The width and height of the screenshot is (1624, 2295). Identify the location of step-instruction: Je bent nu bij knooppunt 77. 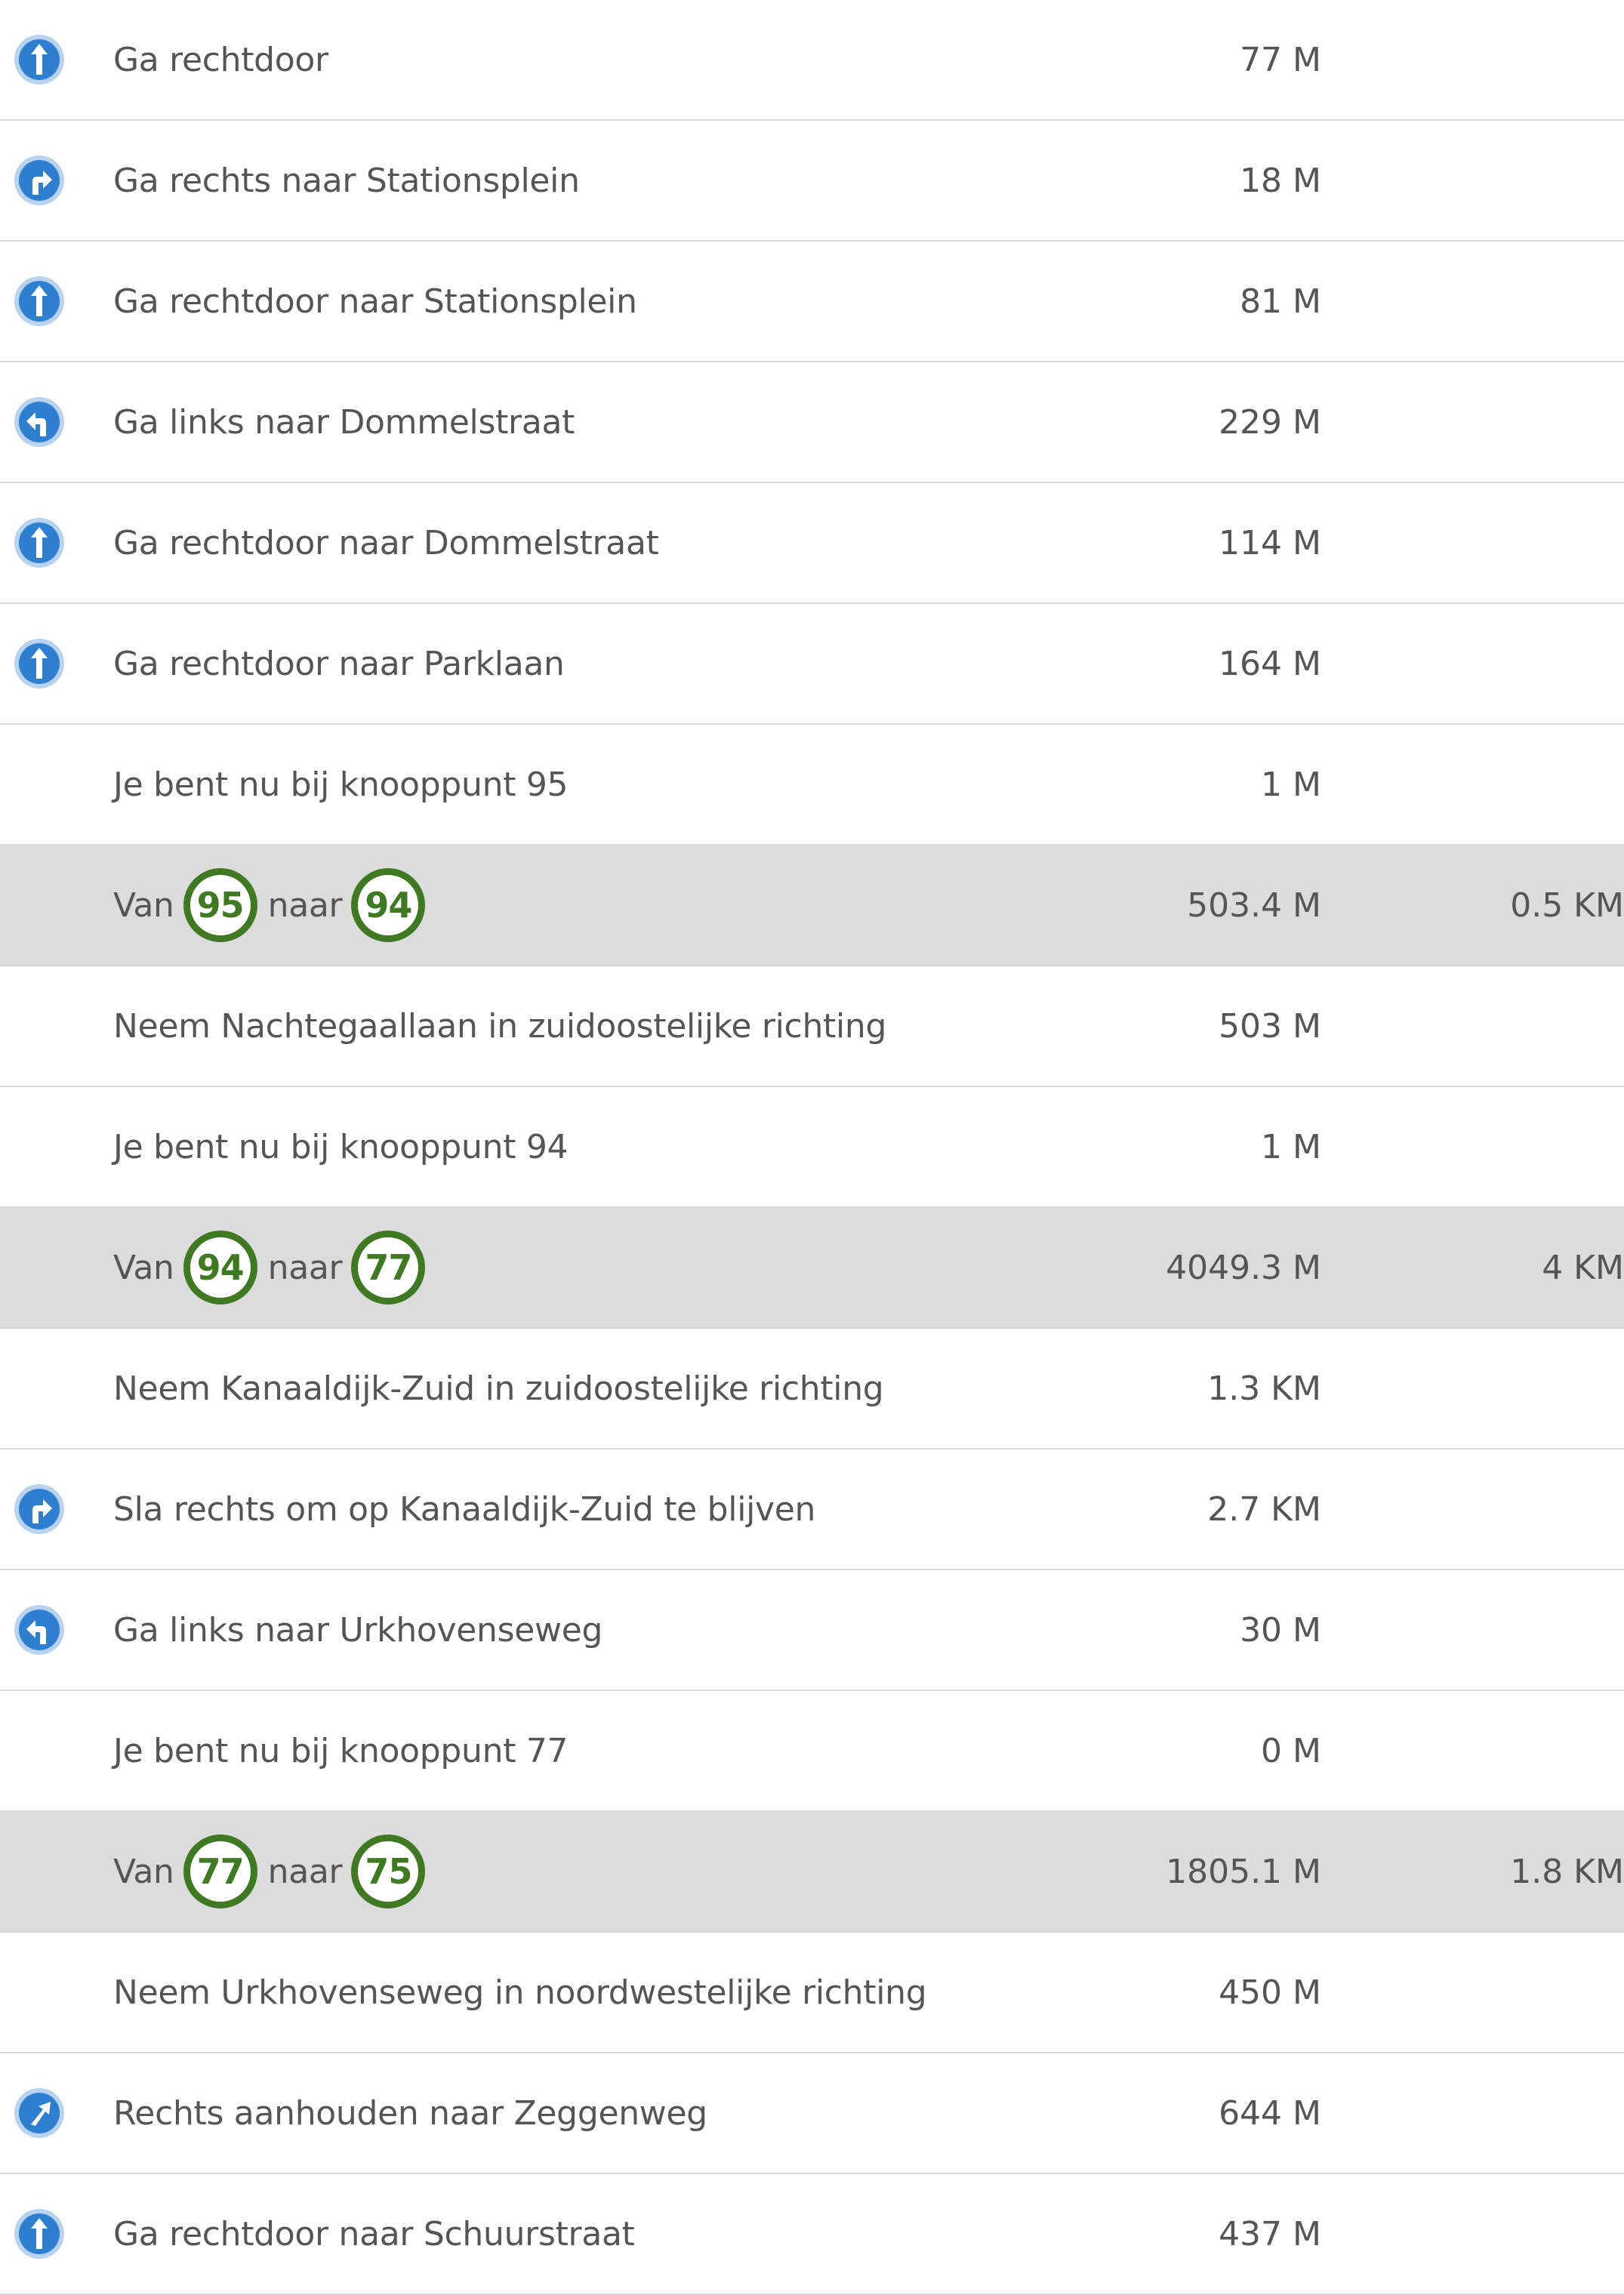
(341, 1751).